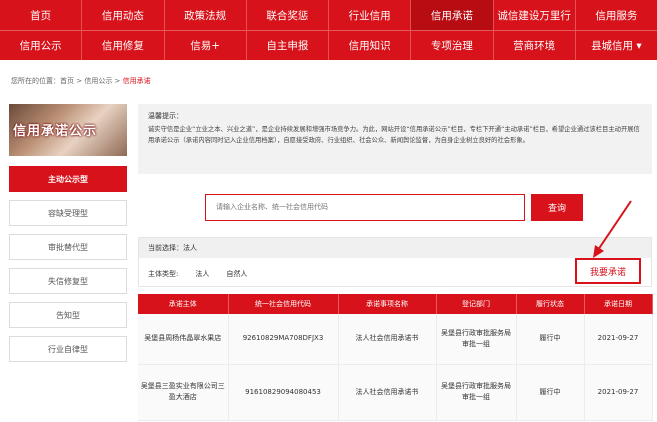 The image size is (657, 422). What do you see at coordinates (370, 15) in the screenshot?
I see `nav-item-industry-credit: 行业信用` at bounding box center [370, 15].